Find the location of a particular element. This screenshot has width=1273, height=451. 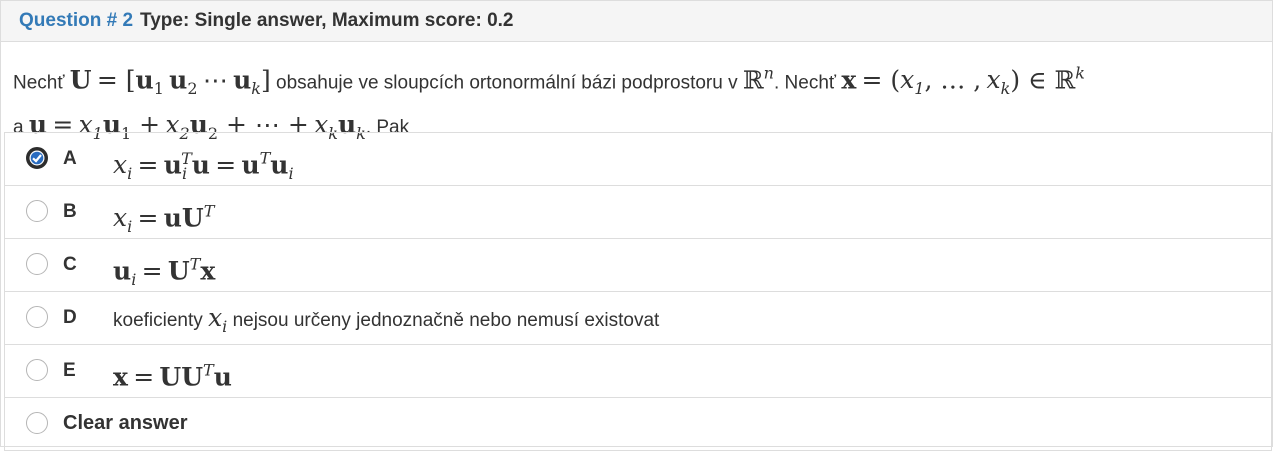

checkmark-radio-icon is located at coordinates (37, 158).